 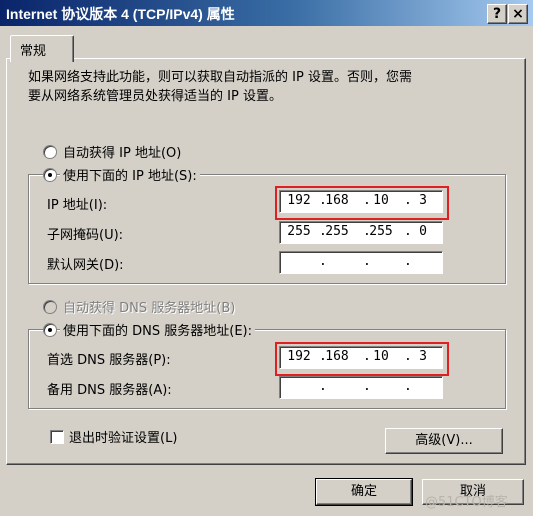 I want to click on close-button: ×, so click(x=518, y=14).